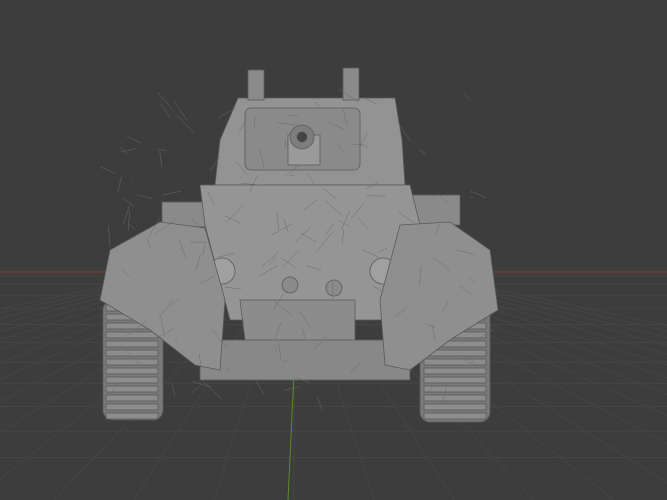 The height and width of the screenshot is (500, 667). What do you see at coordinates (302, 137) in the screenshot?
I see `gun-muzzle` at bounding box center [302, 137].